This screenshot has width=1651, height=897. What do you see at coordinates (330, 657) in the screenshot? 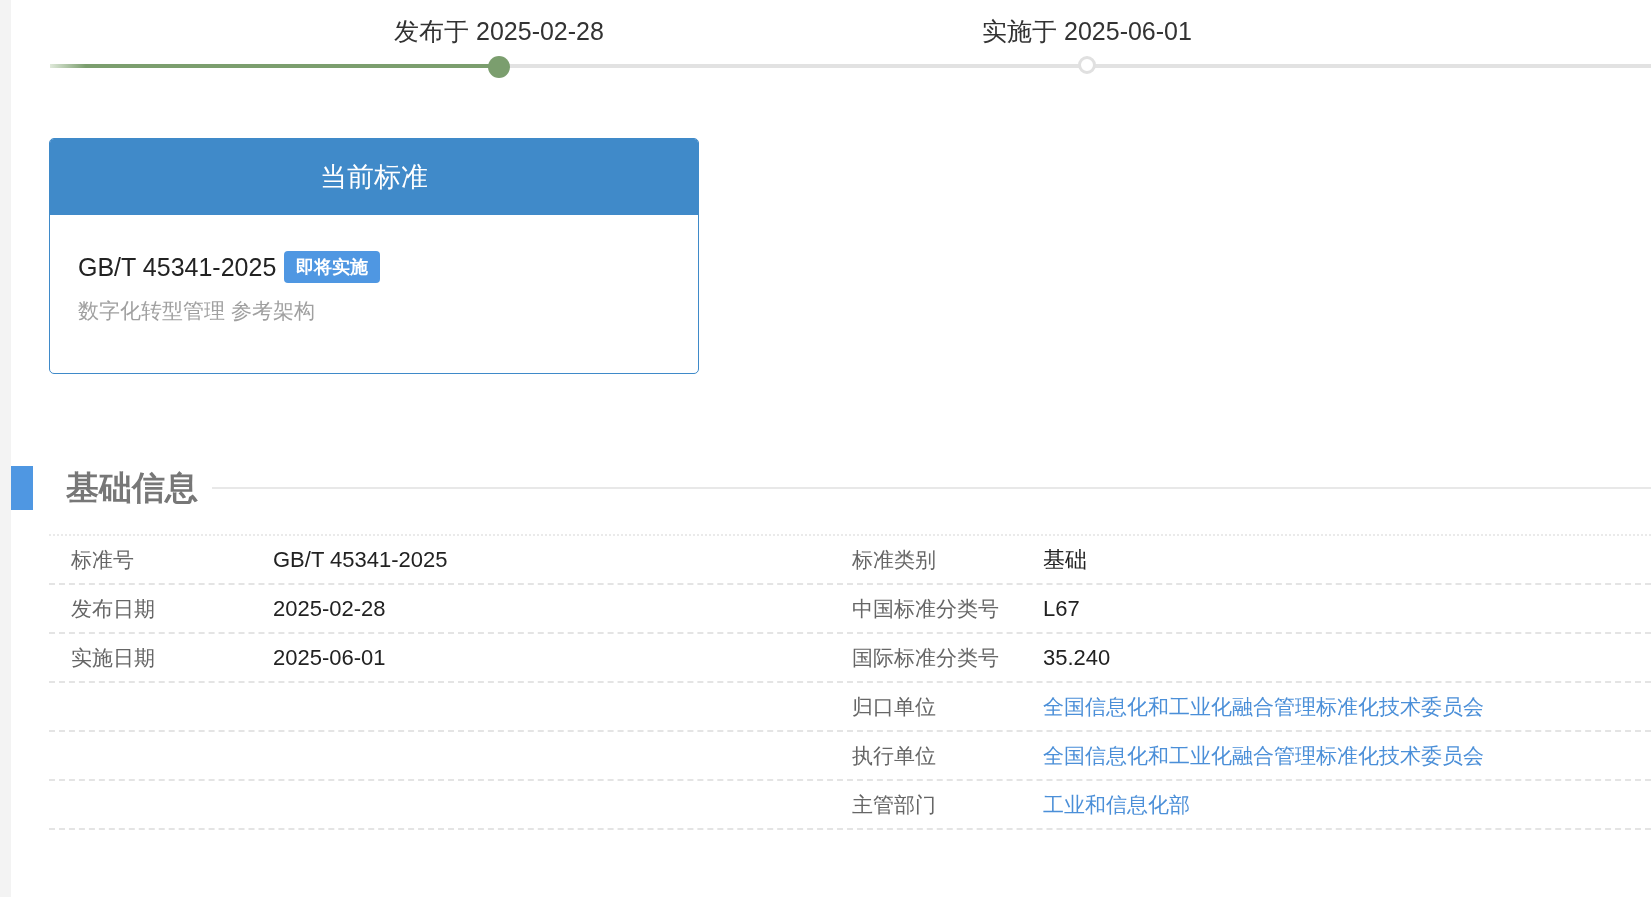
I see `field-value: 2025-06-01` at bounding box center [330, 657].